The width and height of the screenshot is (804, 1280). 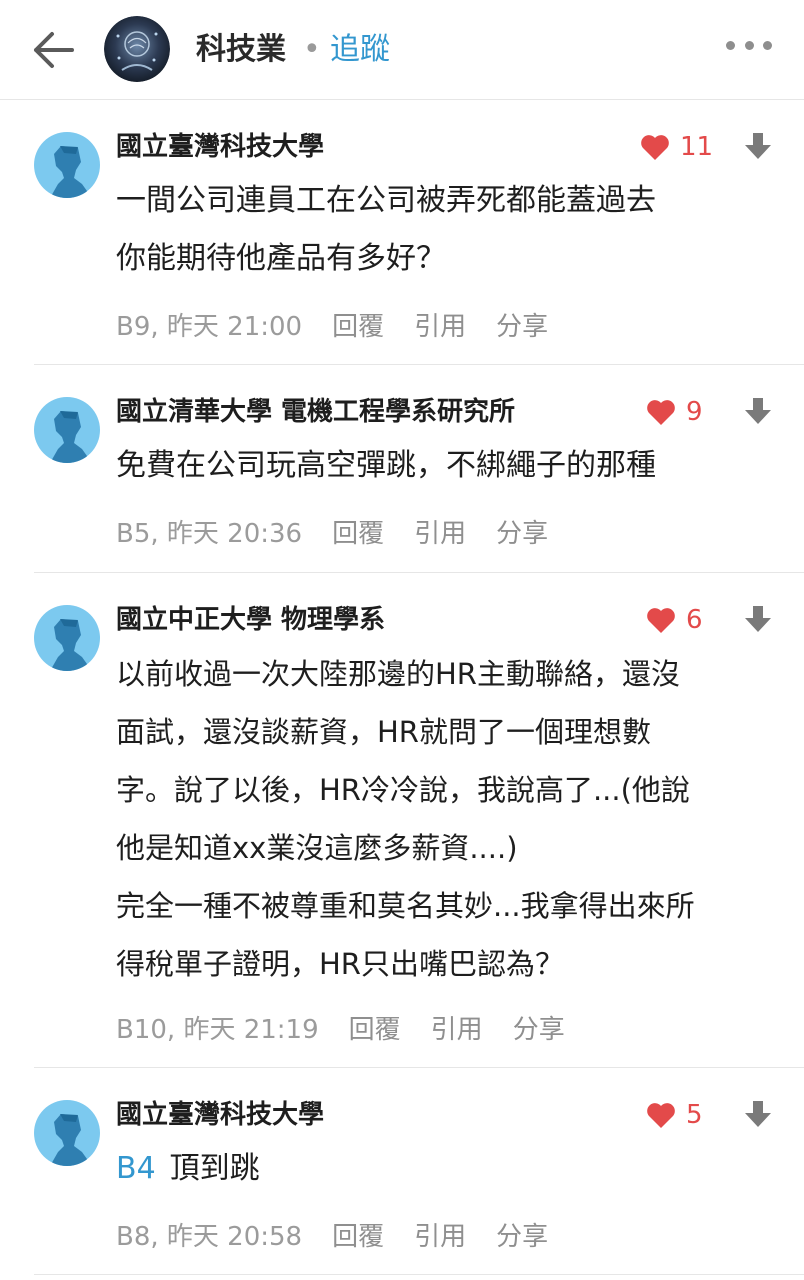 I want to click on floor-time: B8, 昨天 20:58, so click(x=209, y=1237).